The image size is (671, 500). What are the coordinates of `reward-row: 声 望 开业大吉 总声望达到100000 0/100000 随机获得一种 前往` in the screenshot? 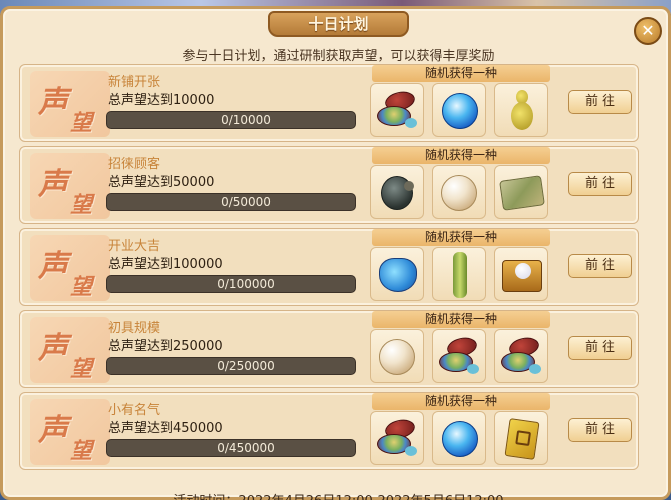 It's located at (329, 267).